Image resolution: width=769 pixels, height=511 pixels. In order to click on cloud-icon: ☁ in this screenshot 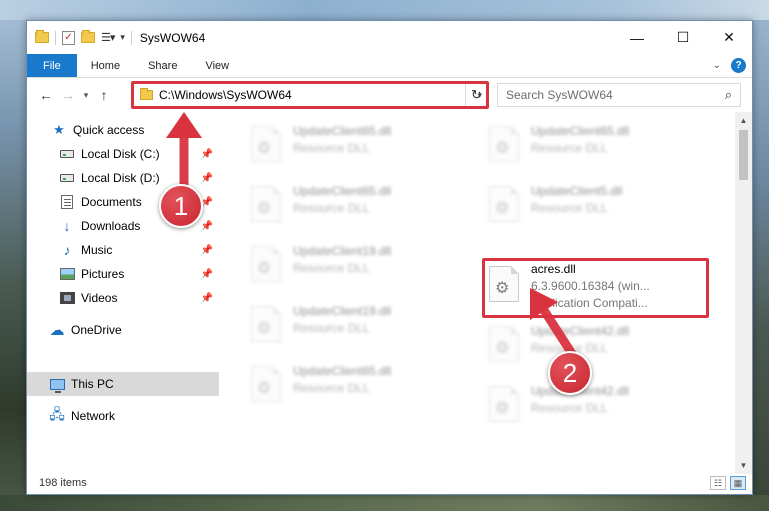, I will do `click(57, 330)`.